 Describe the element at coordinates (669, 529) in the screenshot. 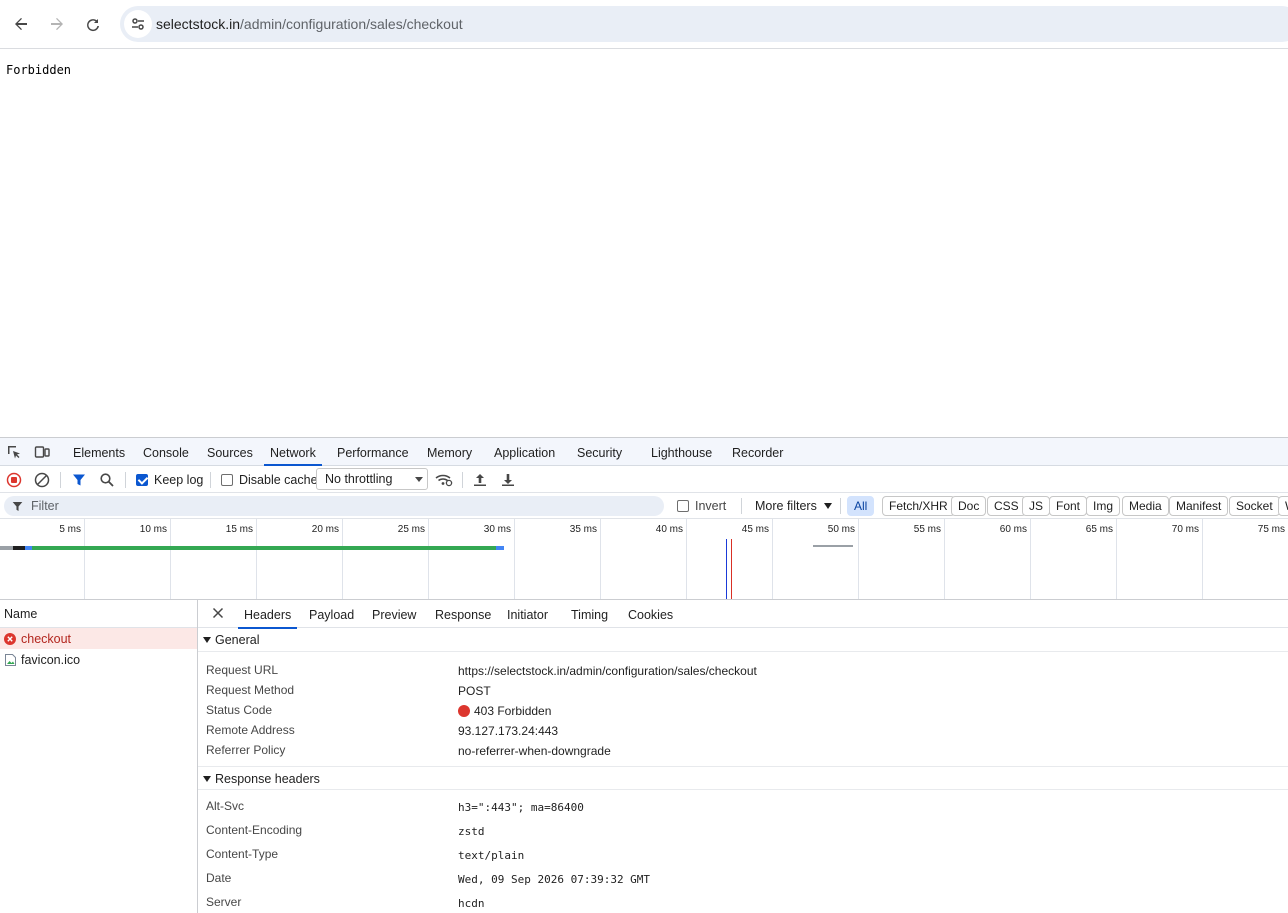

I see `timeline-tick-label: 40 ms` at that location.